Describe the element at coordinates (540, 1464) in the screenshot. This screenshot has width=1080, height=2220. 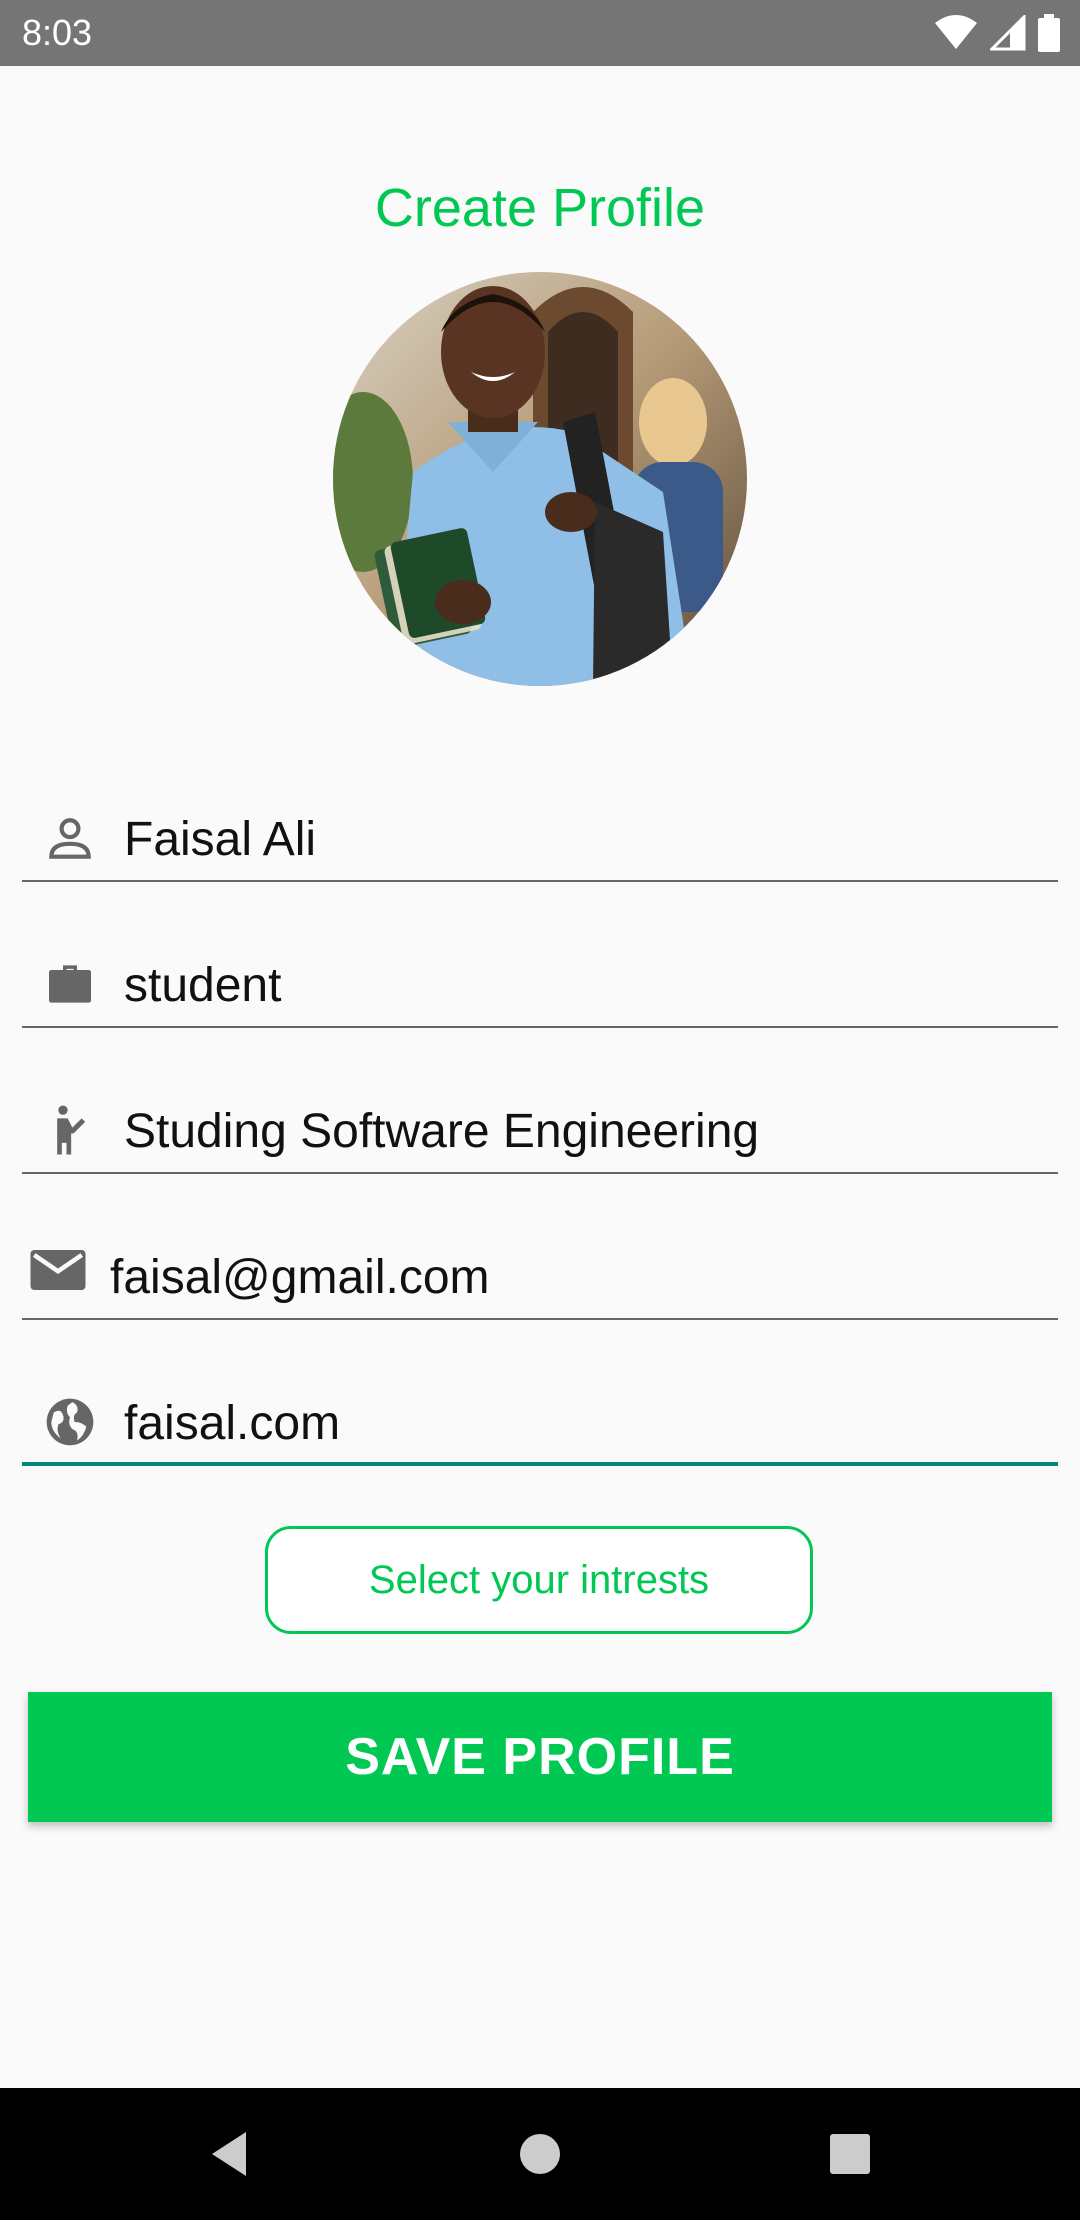
I see `website-underline` at that location.